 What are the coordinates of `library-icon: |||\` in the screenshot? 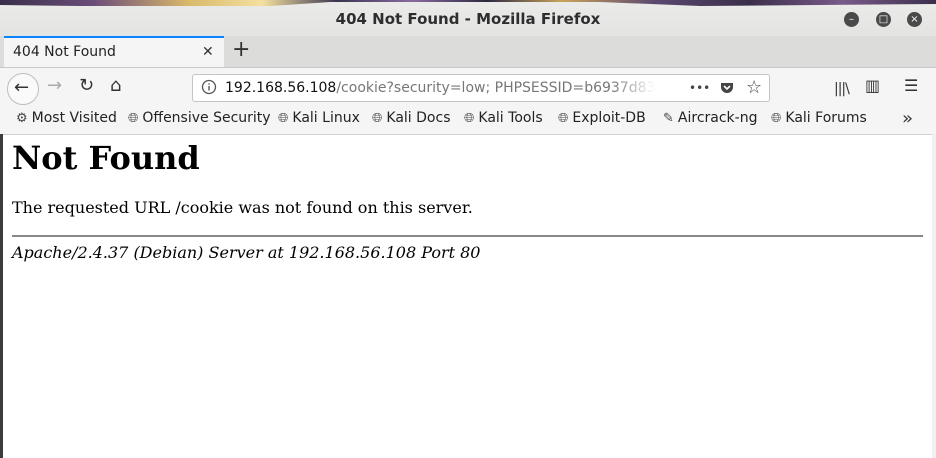 It's located at (842, 89).